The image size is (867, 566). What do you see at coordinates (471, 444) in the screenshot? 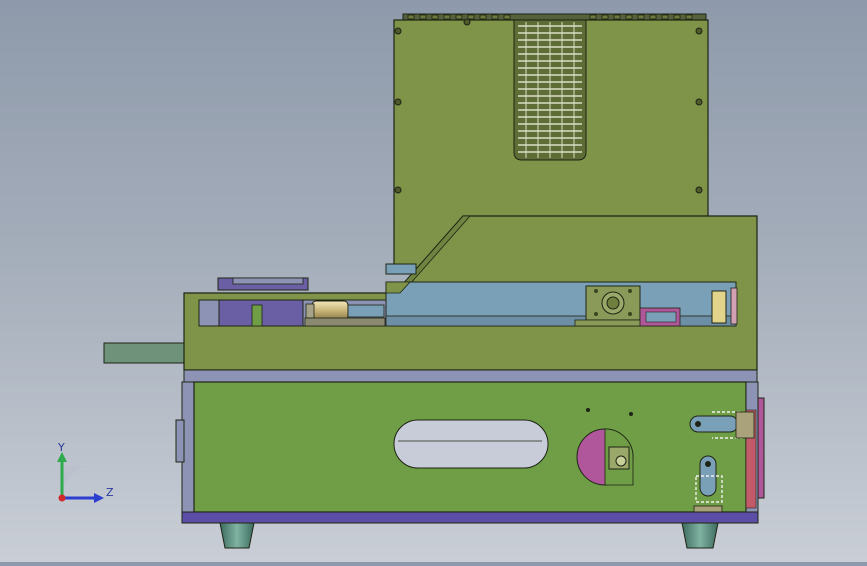
I see `access-slot` at bounding box center [471, 444].